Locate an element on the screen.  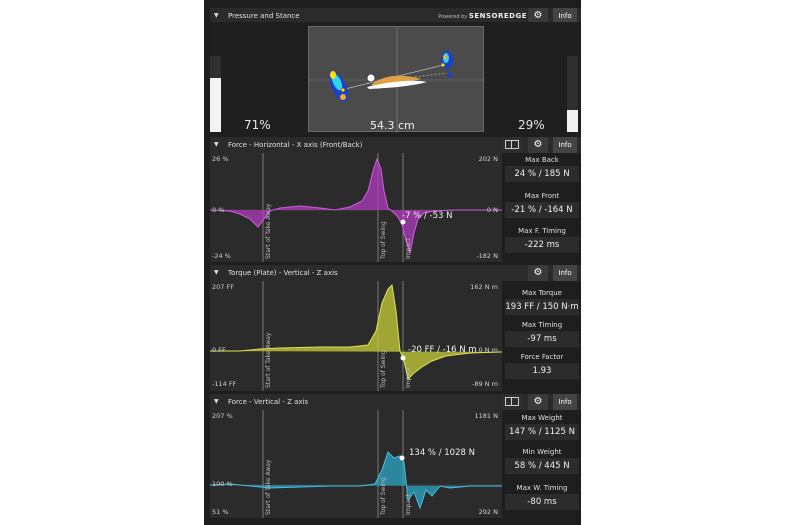
y-top-right-label: 162 N m is located at coordinates (484, 287).